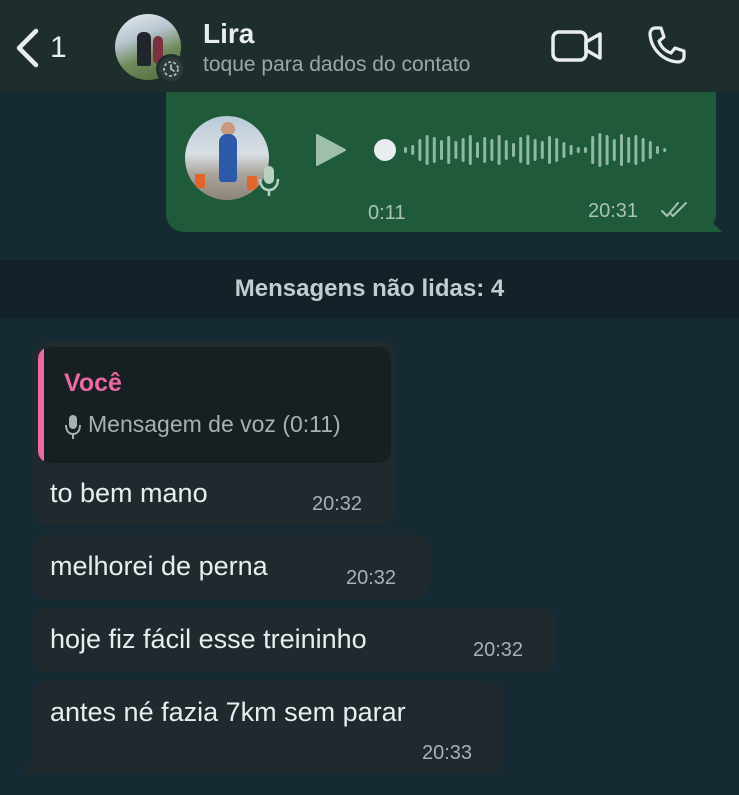 The width and height of the screenshot is (739, 795). What do you see at coordinates (228, 712) in the screenshot?
I see `message-text: antes né fazia 7km sem parar` at bounding box center [228, 712].